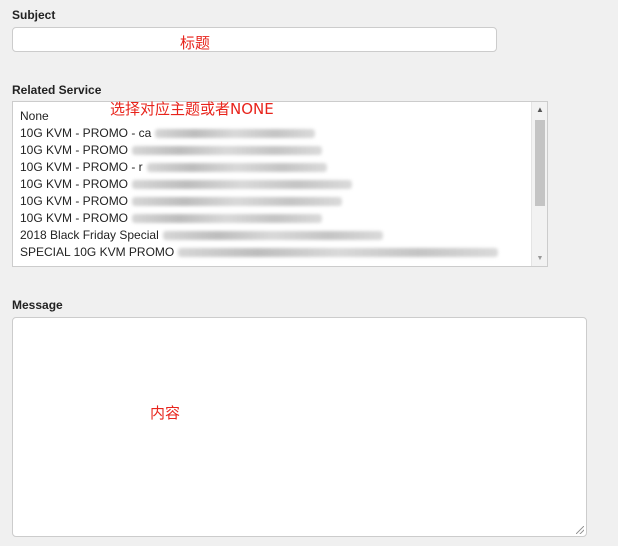 This screenshot has width=618, height=546. What do you see at coordinates (540, 163) in the screenshot?
I see `scrollbar-thumb` at bounding box center [540, 163].